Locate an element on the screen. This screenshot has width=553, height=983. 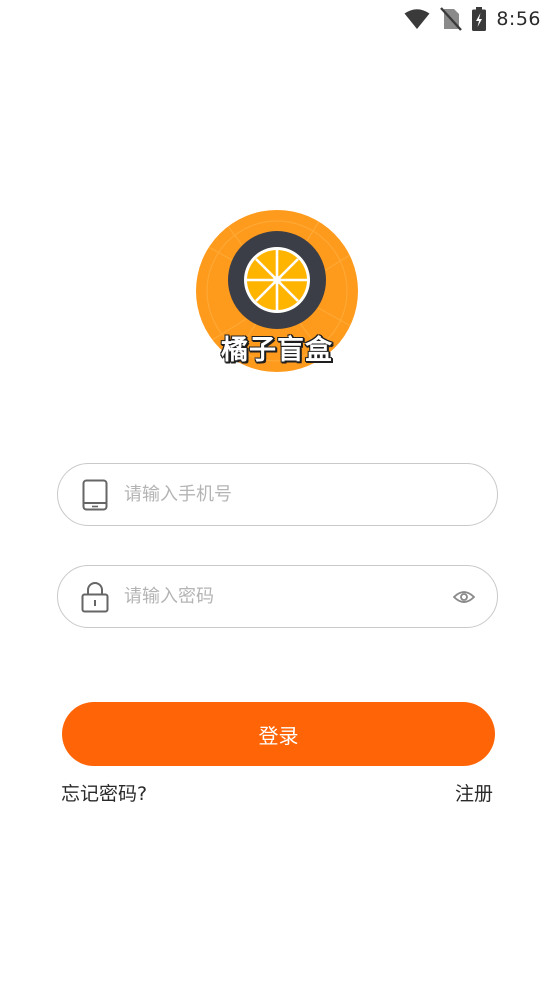
forgot-password-link: 忘记密码? is located at coordinates (104, 792).